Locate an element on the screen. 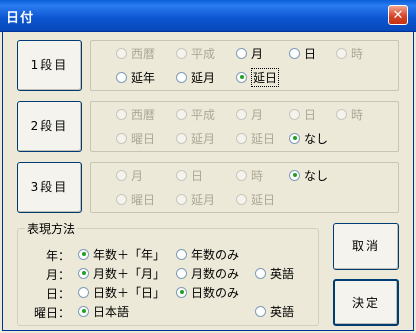  row3-option-day: 日 is located at coordinates (189, 175).